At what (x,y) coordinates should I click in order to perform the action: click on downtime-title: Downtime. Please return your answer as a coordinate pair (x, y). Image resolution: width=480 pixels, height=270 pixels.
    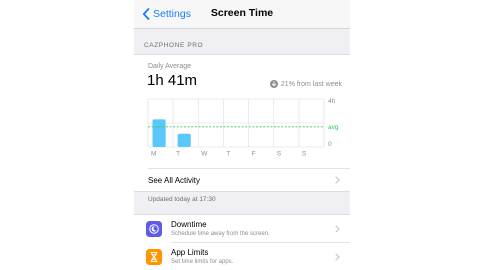
    Looking at the image, I should click on (189, 224).